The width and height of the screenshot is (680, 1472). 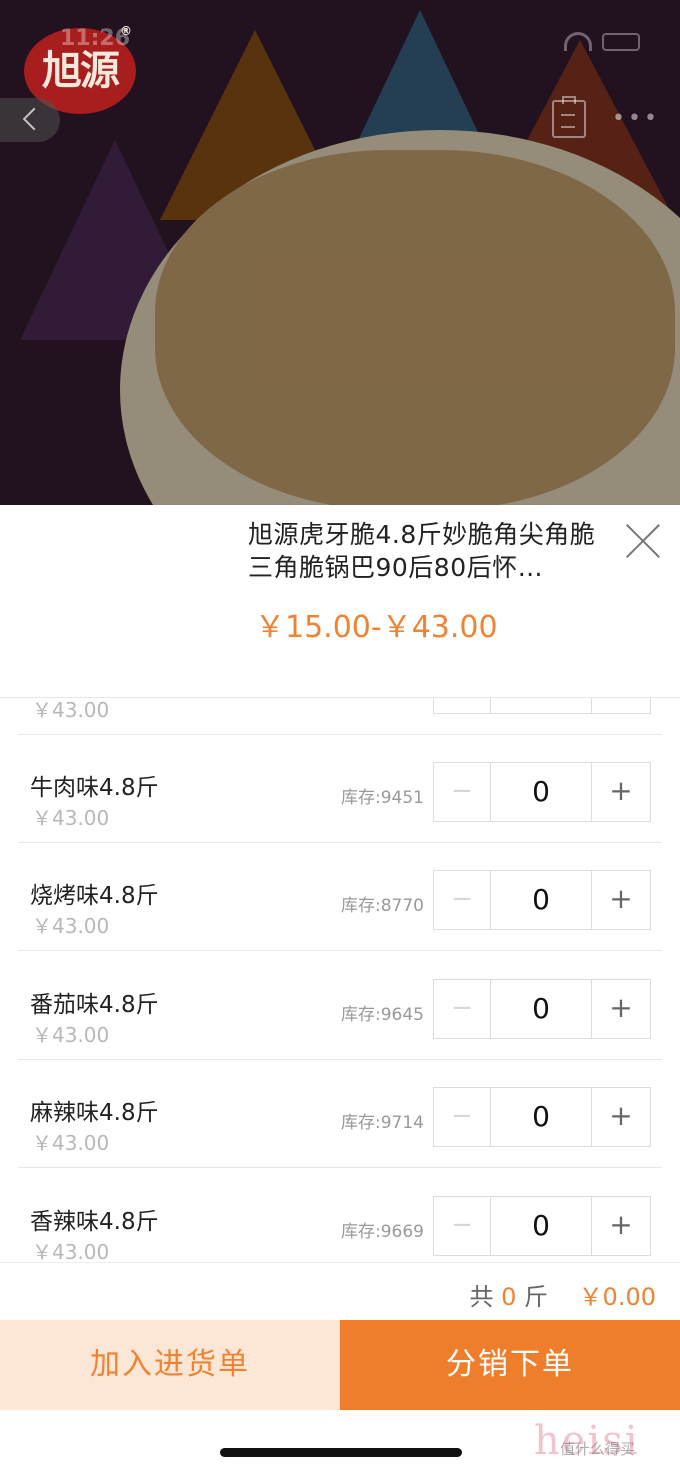 I want to click on summary-text: 共 0 斤 ￥0.00, so click(x=562, y=1294).